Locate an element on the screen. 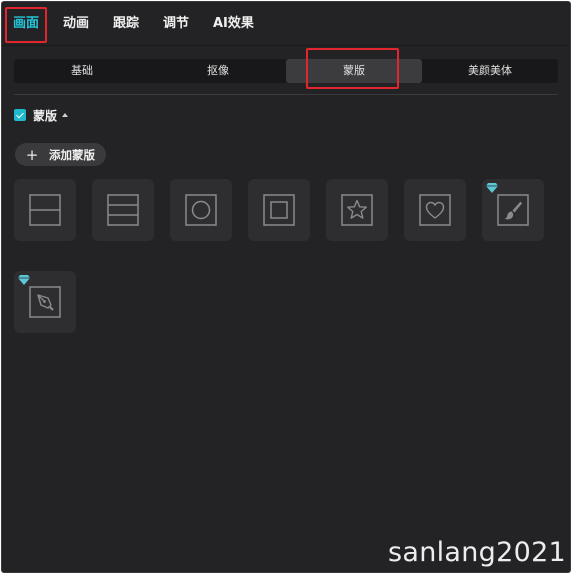  tab-animation: 动画 is located at coordinates (76, 24).